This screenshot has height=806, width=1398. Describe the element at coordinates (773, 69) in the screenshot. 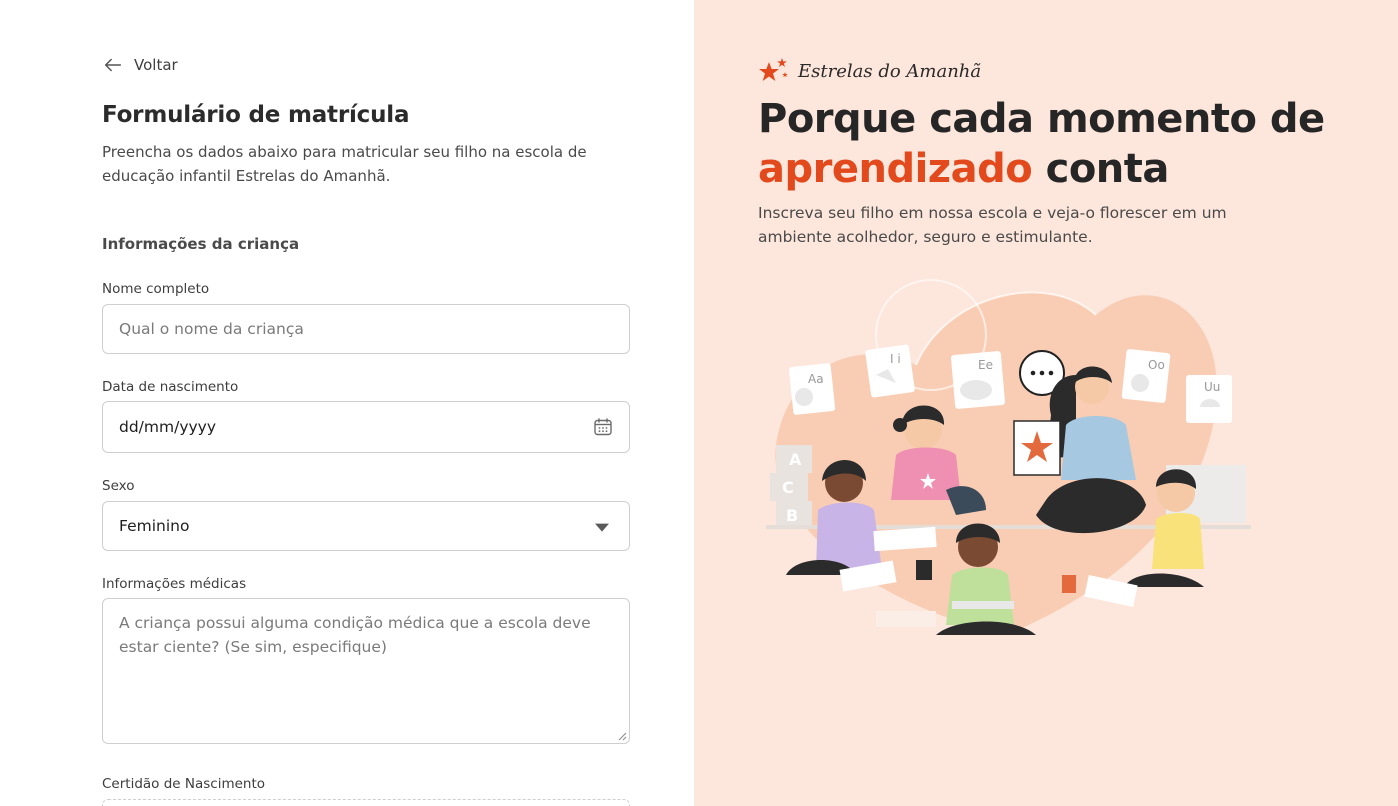

I see `stars-logo-icon` at that location.